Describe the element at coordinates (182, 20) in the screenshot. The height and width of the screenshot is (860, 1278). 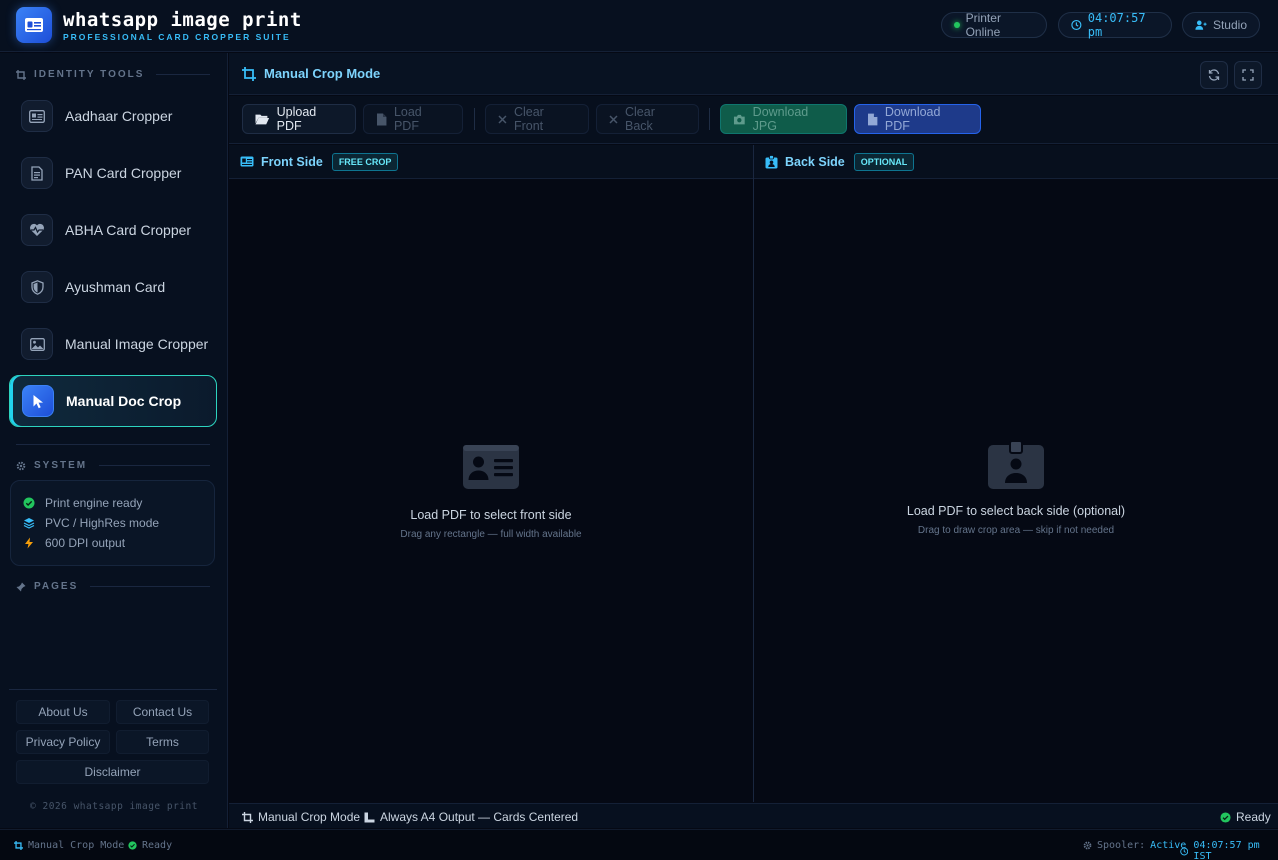
I see `app-title: whatsapp image print` at that location.